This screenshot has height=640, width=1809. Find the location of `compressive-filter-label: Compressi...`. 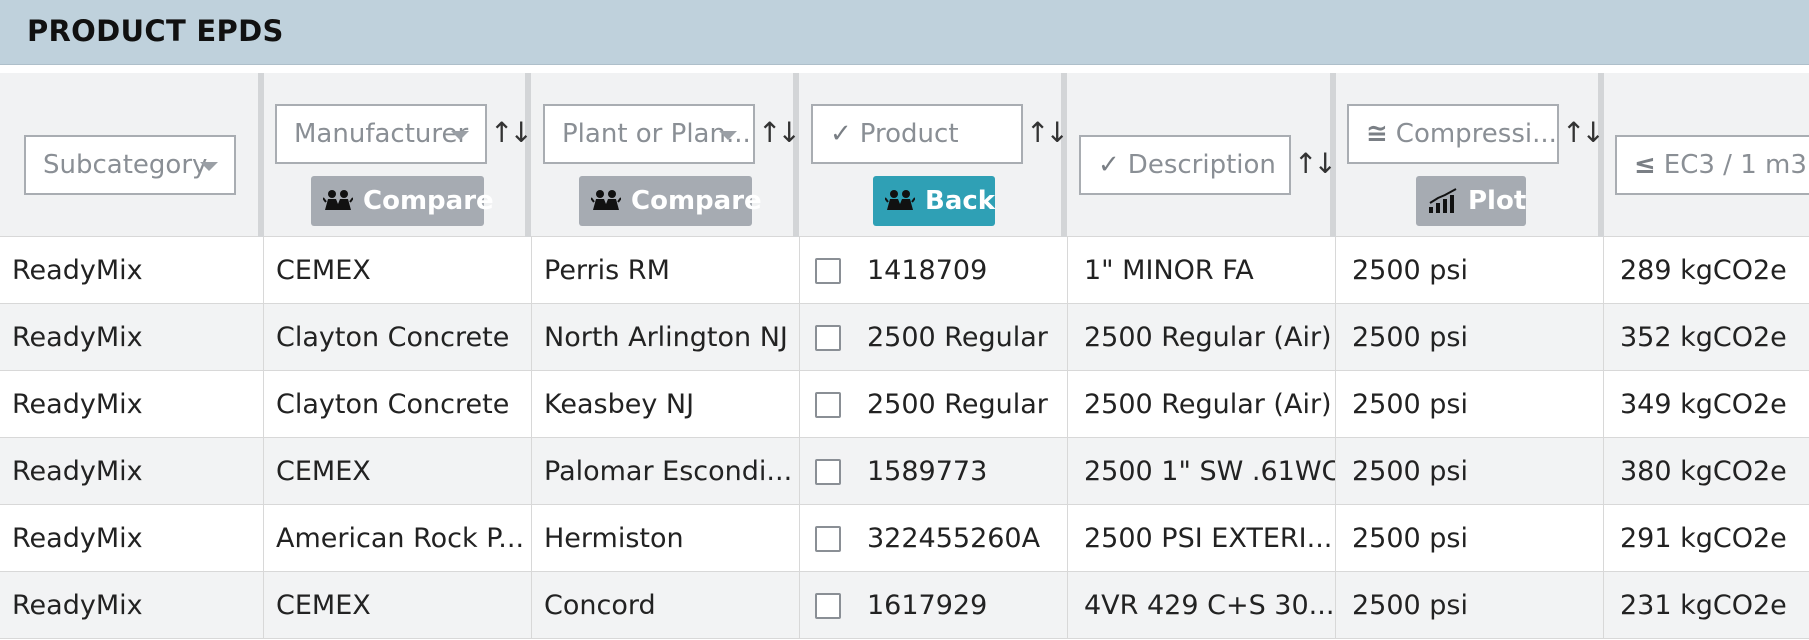

compressive-filter-label: Compressi... is located at coordinates (1476, 134).